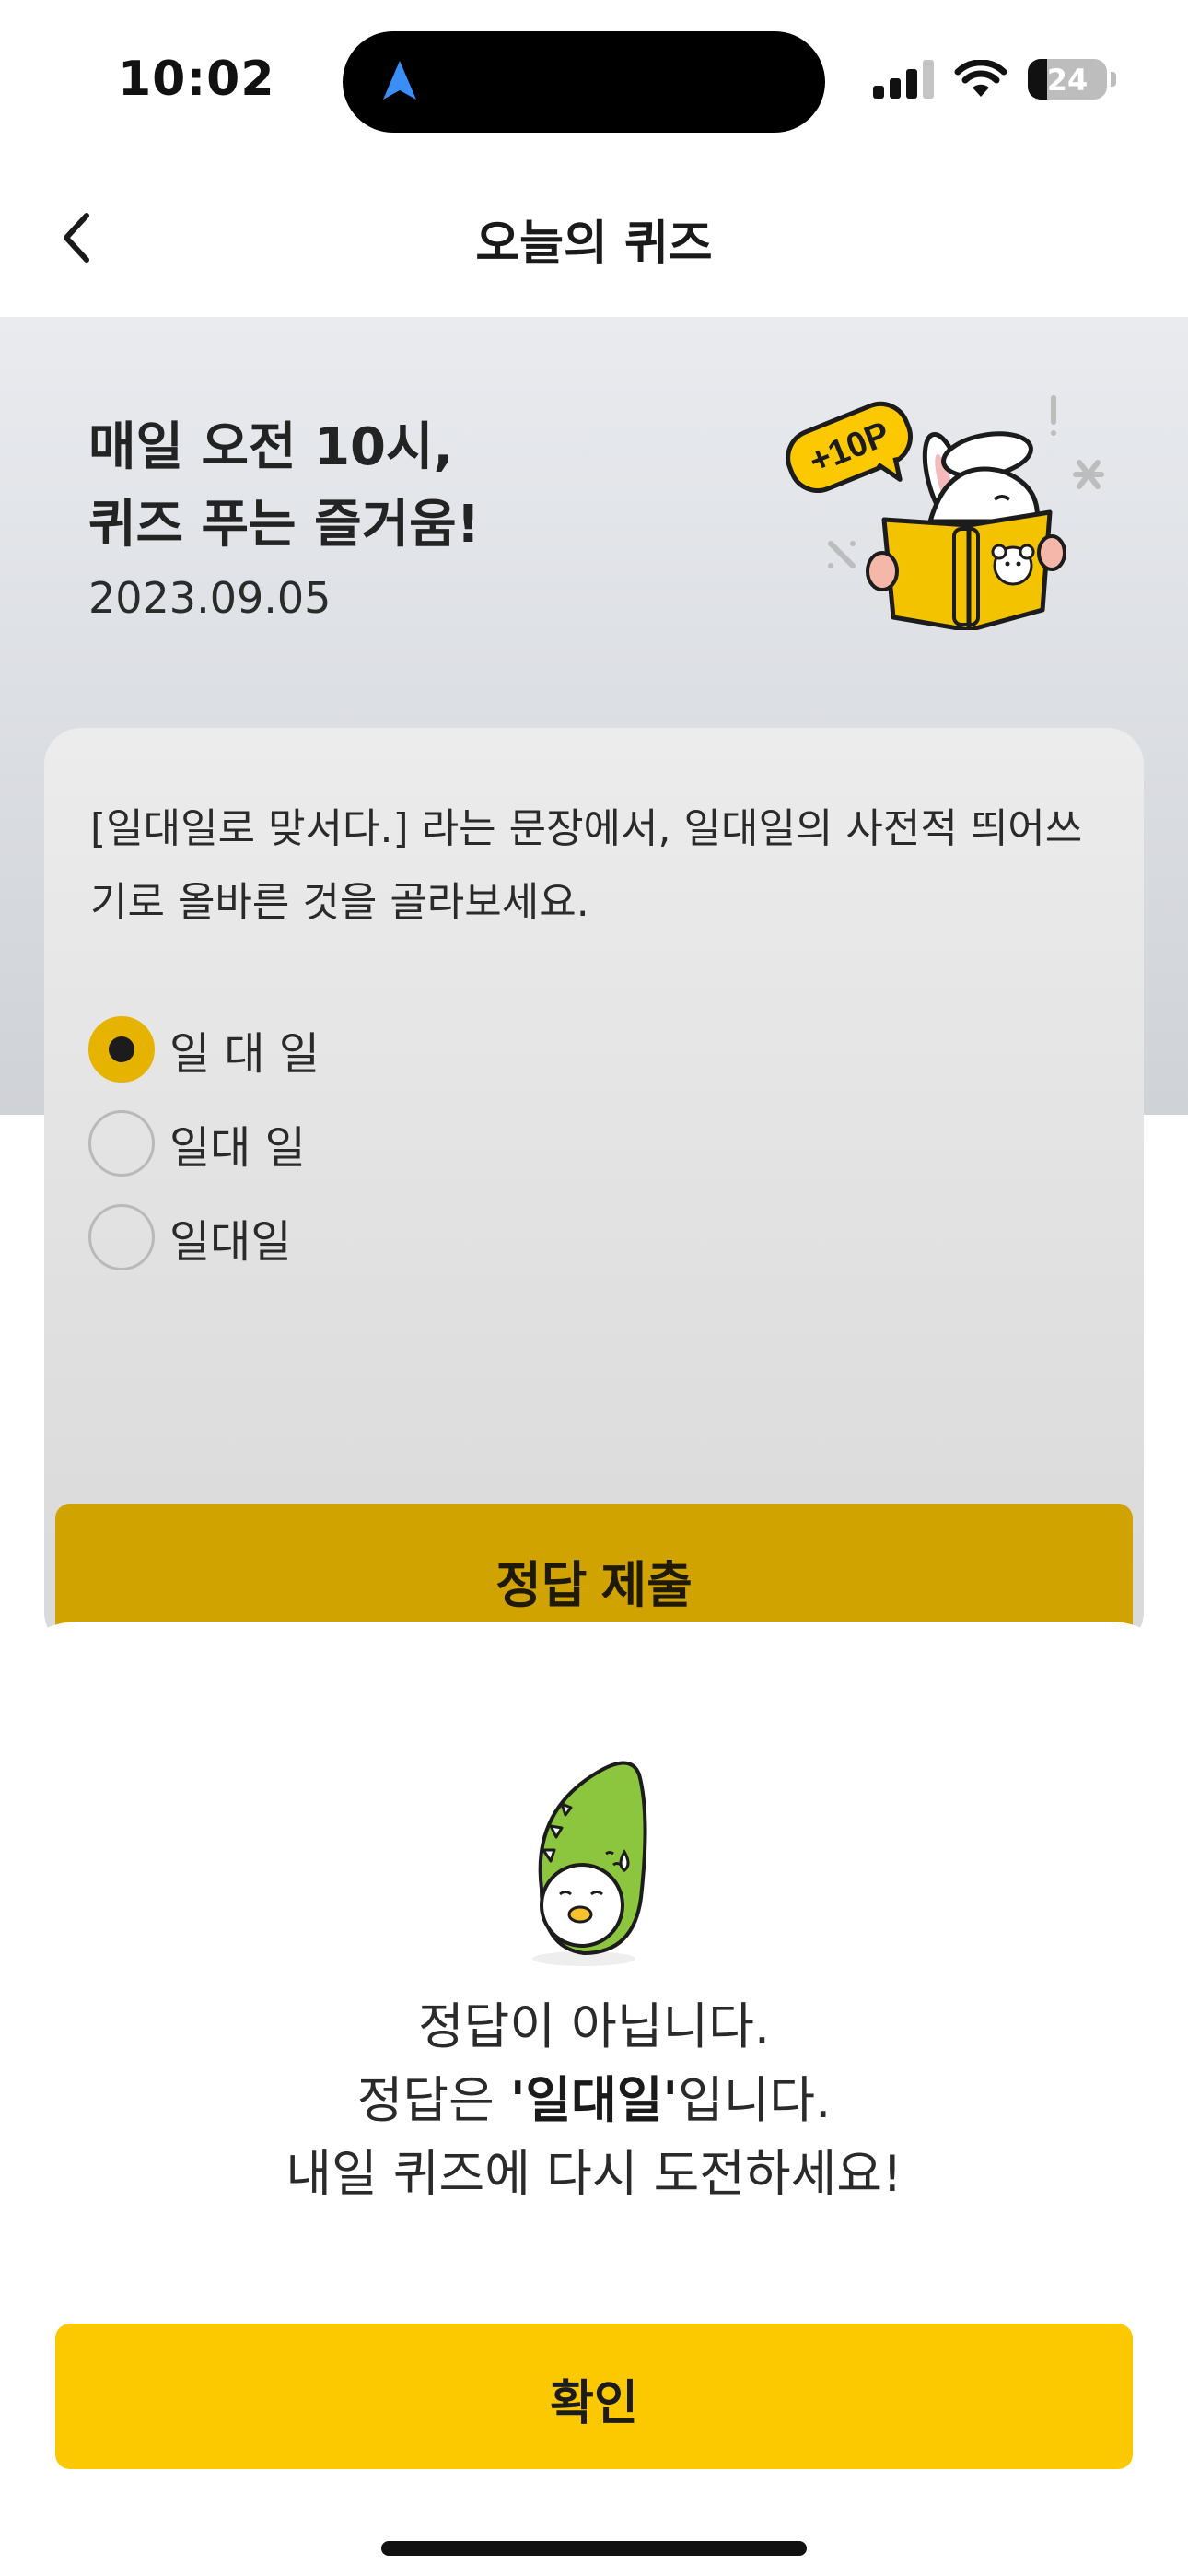 This screenshot has height=2576, width=1188. I want to click on answer-suffix: 입니다., so click(755, 2100).